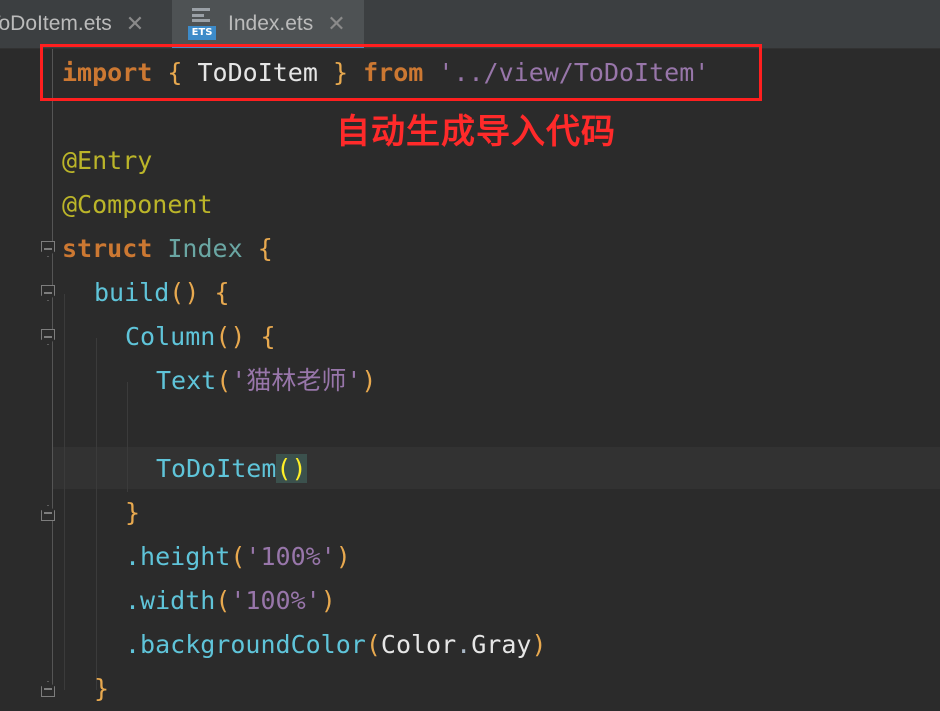 The height and width of the screenshot is (711, 940). Describe the element at coordinates (470, 24) in the screenshot. I see `editor-tab-bar: ToDoItem.ets ✕ ETS Index.ets ✕` at that location.